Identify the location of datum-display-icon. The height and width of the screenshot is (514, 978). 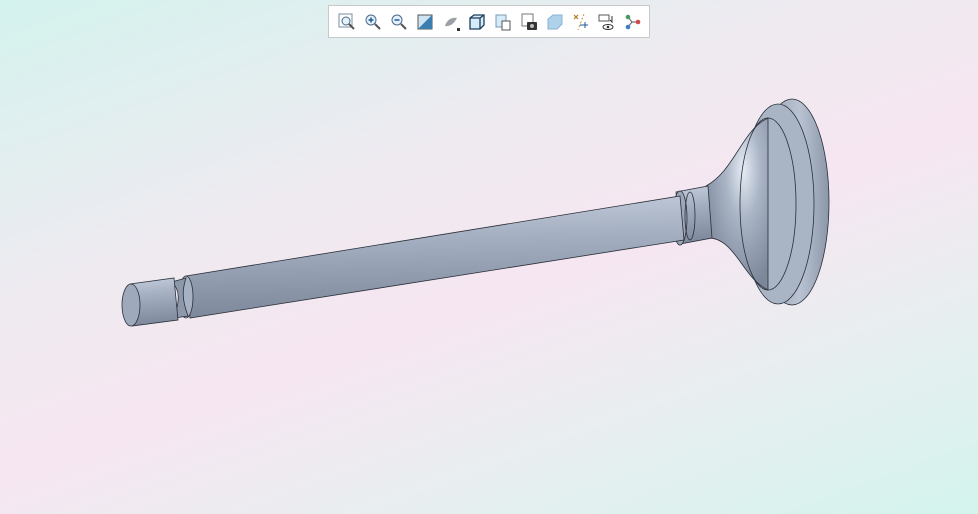
(580, 21).